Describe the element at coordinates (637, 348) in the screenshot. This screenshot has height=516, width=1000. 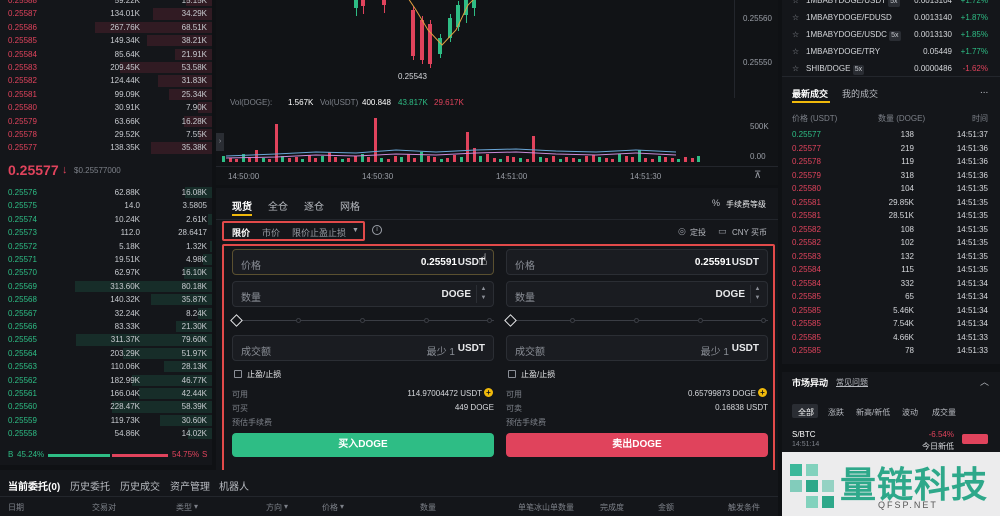
I see `sell-total-input: 成交额 最少 1 USDT` at that location.